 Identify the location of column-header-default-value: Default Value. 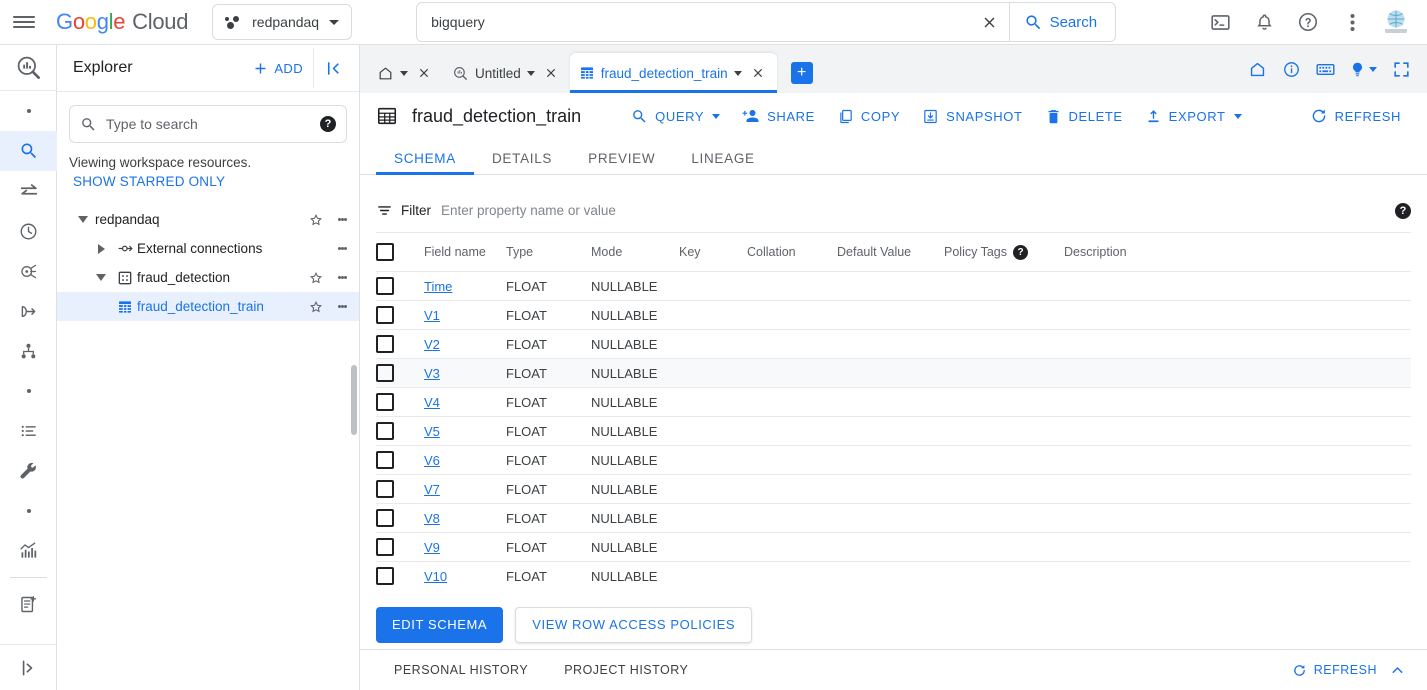
(890, 252).